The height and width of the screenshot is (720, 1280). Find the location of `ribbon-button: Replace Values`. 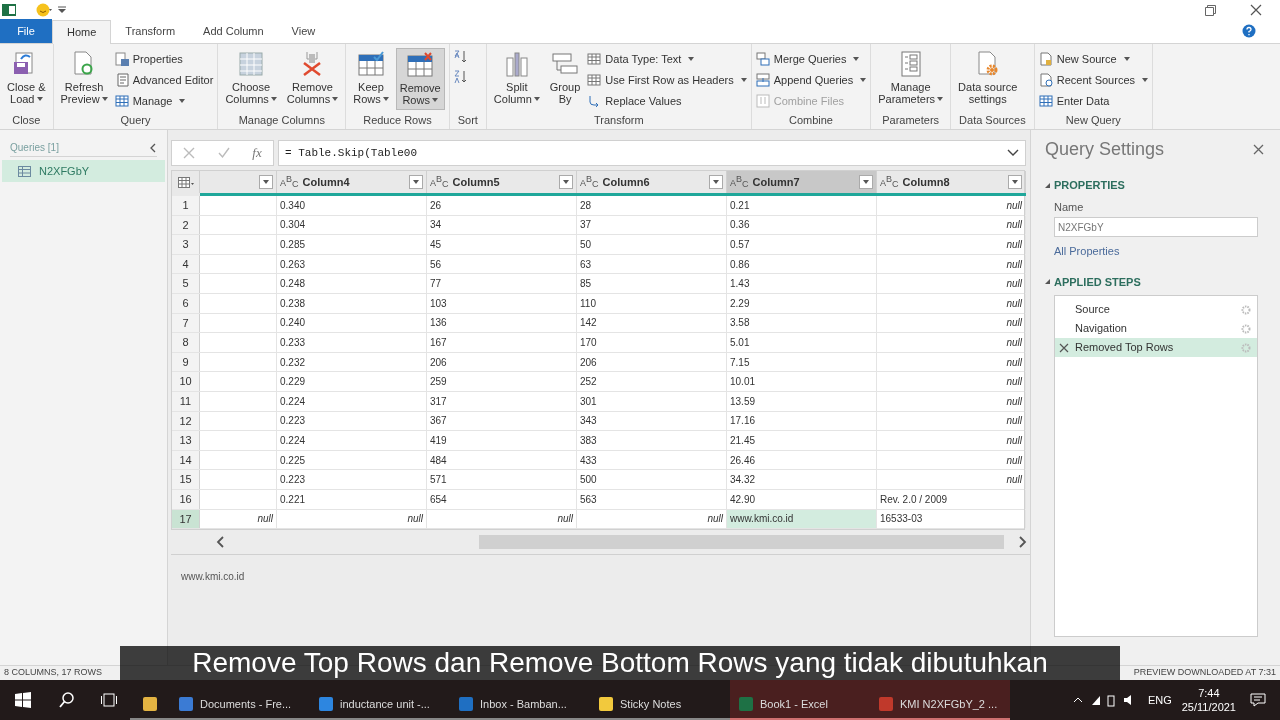

ribbon-button: Replace Values is located at coordinates (667, 101).